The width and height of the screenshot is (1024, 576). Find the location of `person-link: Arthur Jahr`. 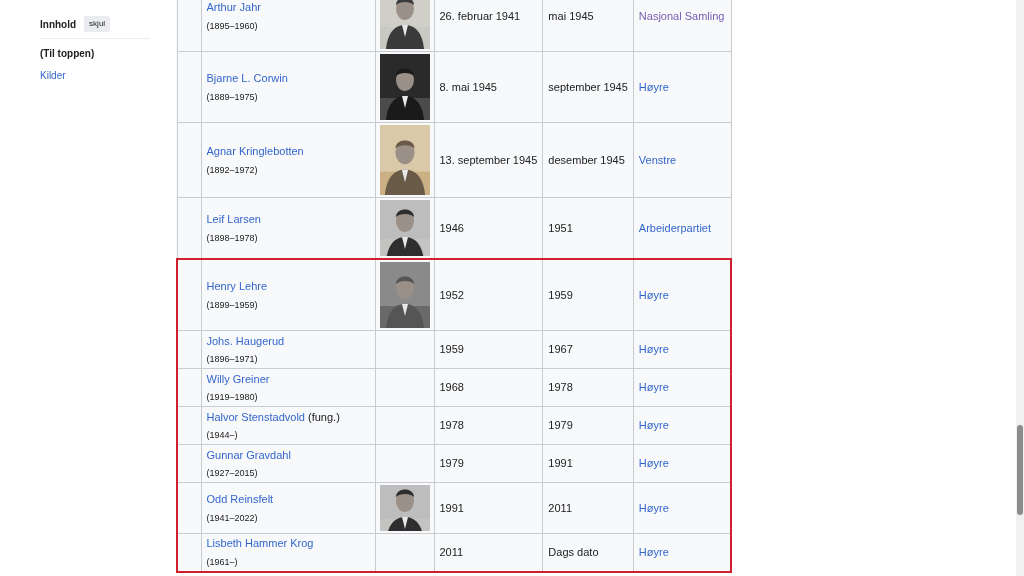

person-link: Arthur Jahr is located at coordinates (233, 7).